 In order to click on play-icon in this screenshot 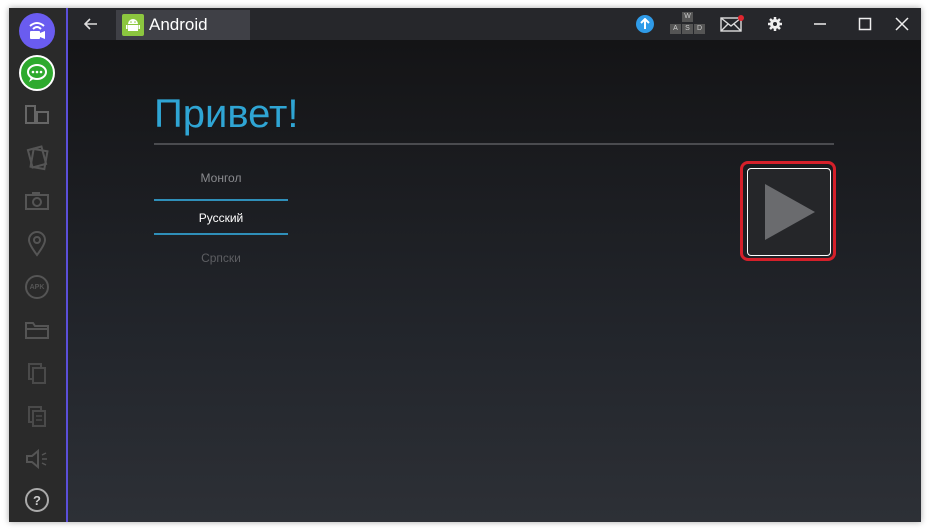, I will do `click(790, 212)`.